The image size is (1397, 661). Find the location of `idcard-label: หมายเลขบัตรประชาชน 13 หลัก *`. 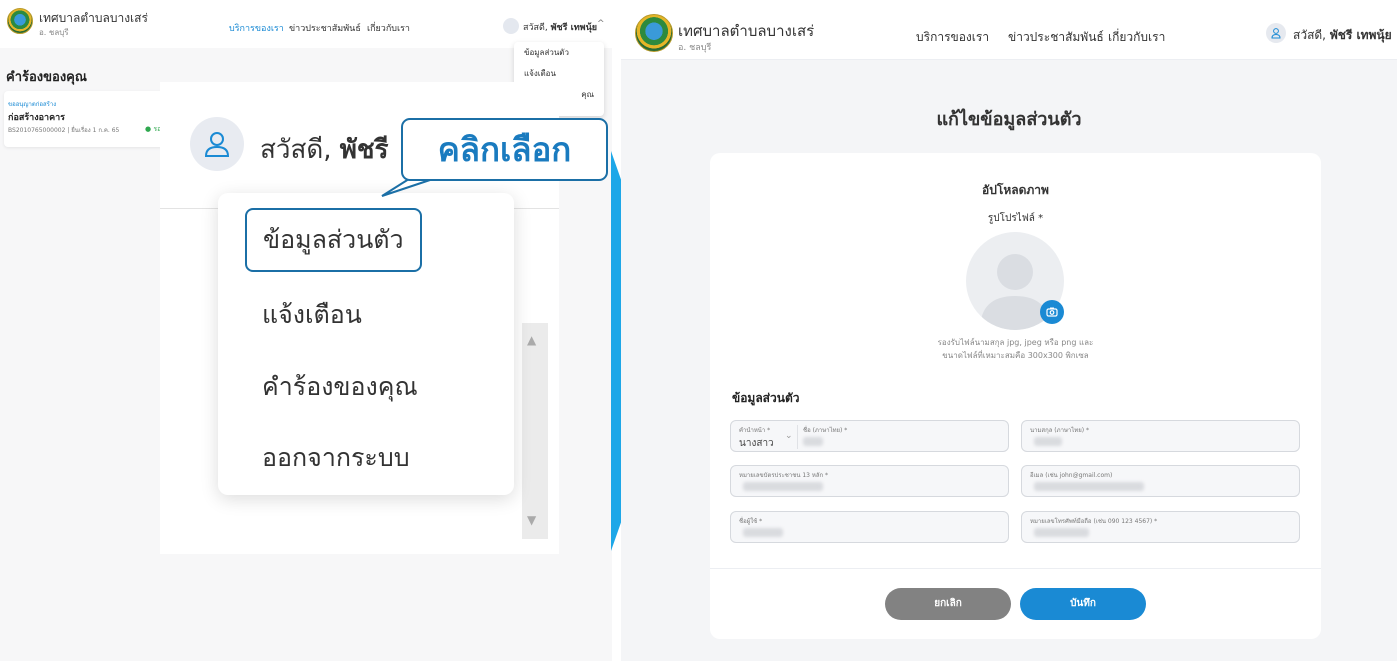

idcard-label: หมายเลขบัตรประชาชน 13 หลัก * is located at coordinates (784, 475).